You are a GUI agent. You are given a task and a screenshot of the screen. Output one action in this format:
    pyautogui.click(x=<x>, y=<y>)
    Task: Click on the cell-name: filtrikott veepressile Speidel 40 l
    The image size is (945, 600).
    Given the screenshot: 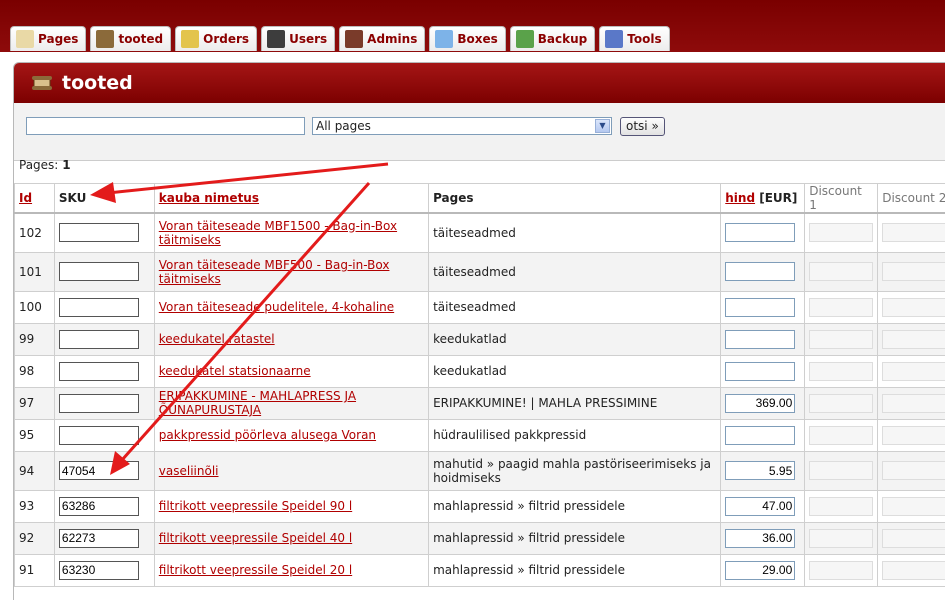 What is the action you would take?
    pyautogui.click(x=291, y=538)
    